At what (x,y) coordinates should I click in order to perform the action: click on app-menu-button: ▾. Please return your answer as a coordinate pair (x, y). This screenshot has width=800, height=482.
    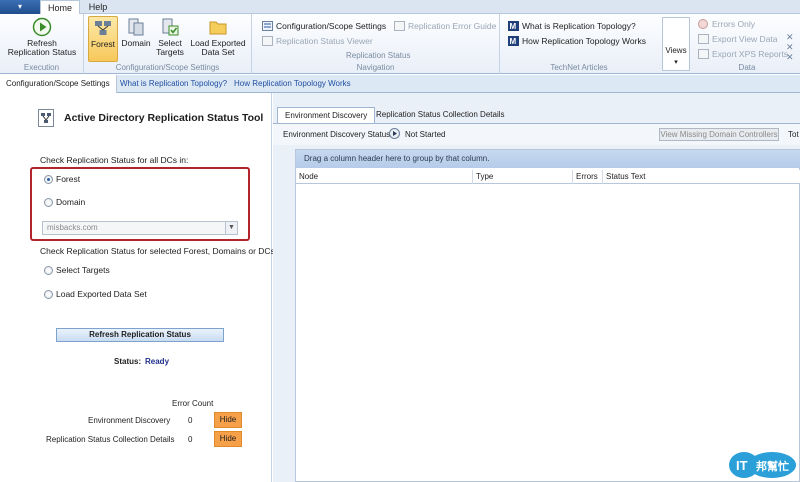
    Looking at the image, I should click on (20, 7).